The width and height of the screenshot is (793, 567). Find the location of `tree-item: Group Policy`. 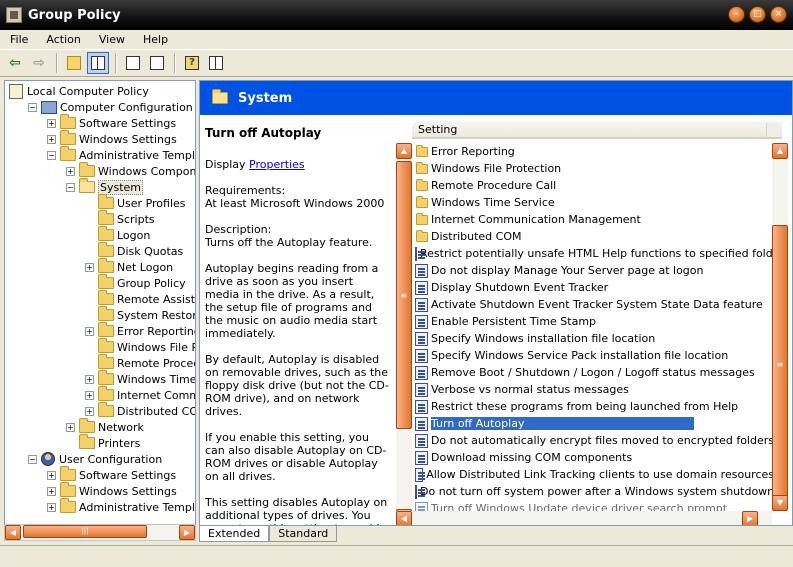

tree-item: Group Policy is located at coordinates (135, 282).